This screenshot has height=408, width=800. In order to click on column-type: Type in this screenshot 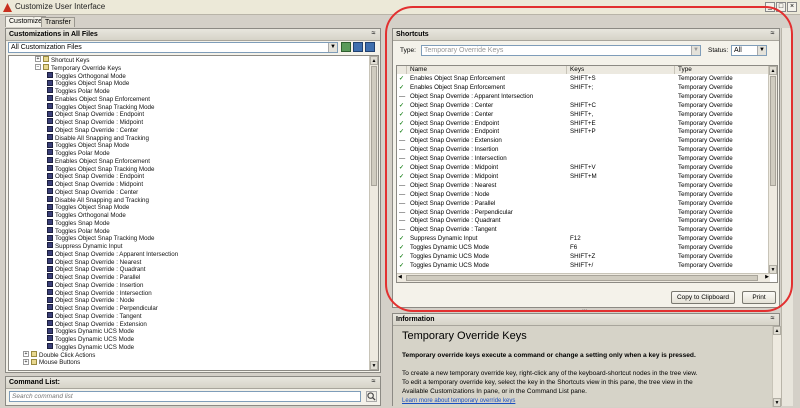, I will do `click(722, 70)`.